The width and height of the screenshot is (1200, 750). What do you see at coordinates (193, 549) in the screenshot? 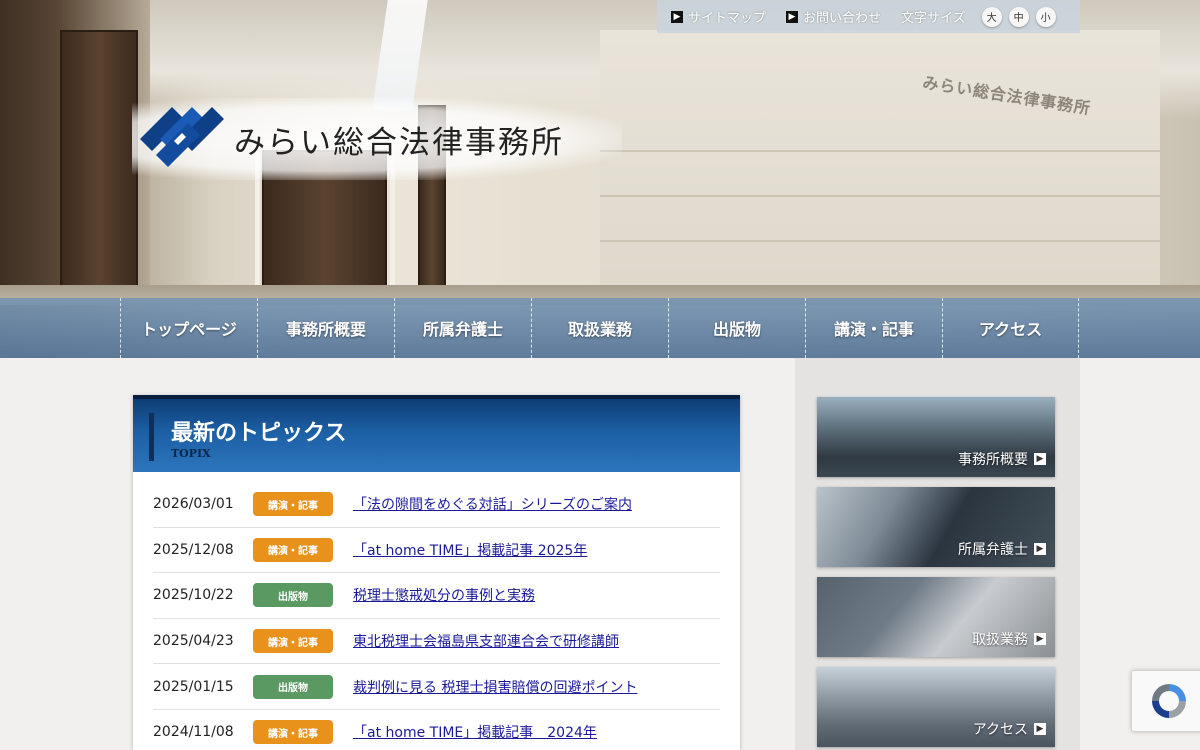
I see `topic-date: 2025/12/08` at bounding box center [193, 549].